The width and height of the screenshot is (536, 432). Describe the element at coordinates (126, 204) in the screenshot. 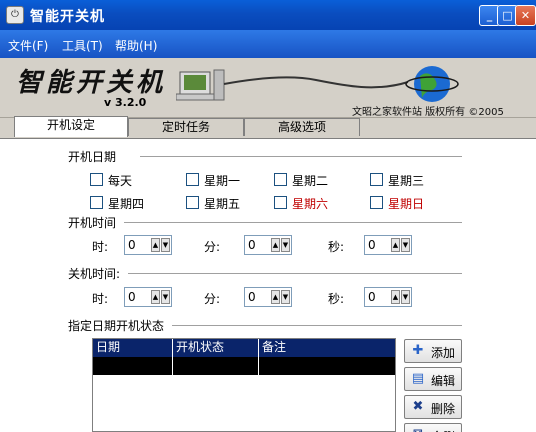

I see `checkbox-thursday-label: 星期四` at that location.